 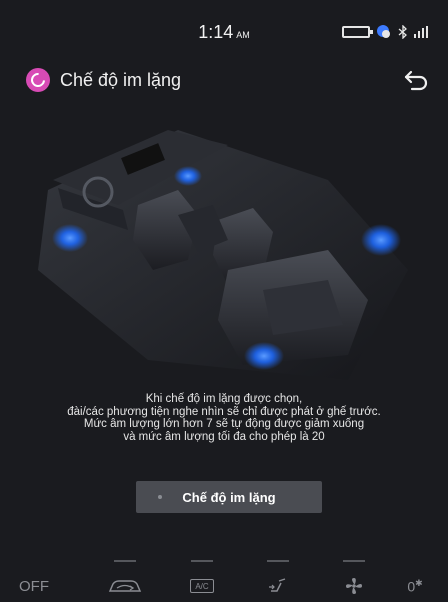 I want to click on status-bar: 1:14 AM, so click(x=224, y=23).